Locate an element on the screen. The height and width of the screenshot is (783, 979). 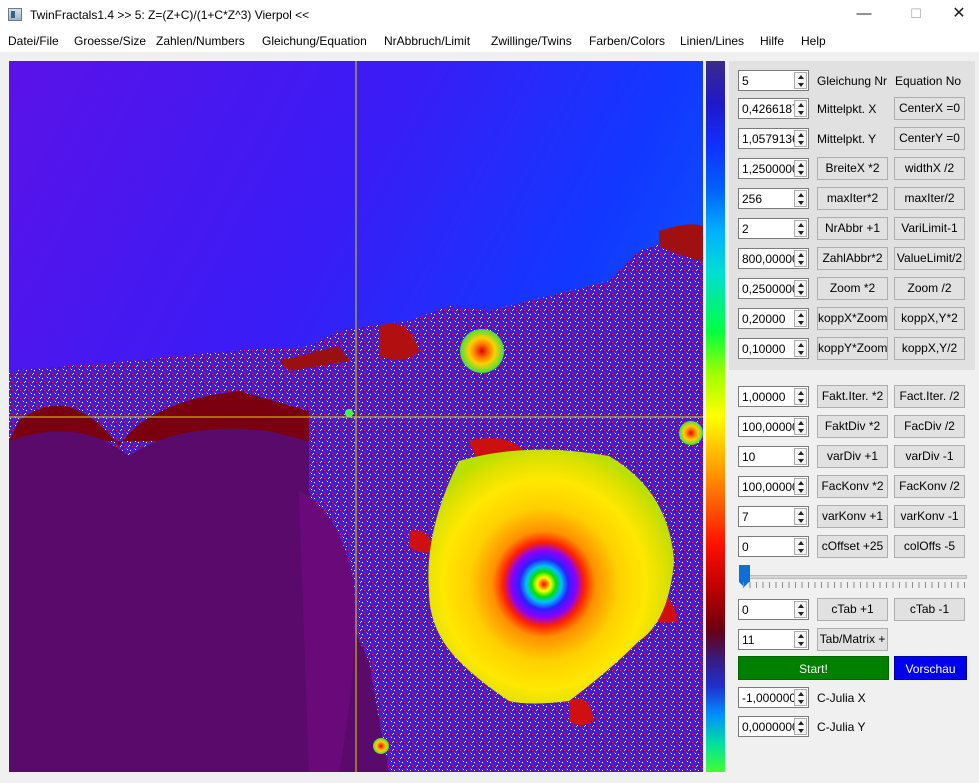
var-div-inc-button: varDiv +1 is located at coordinates (852, 456).